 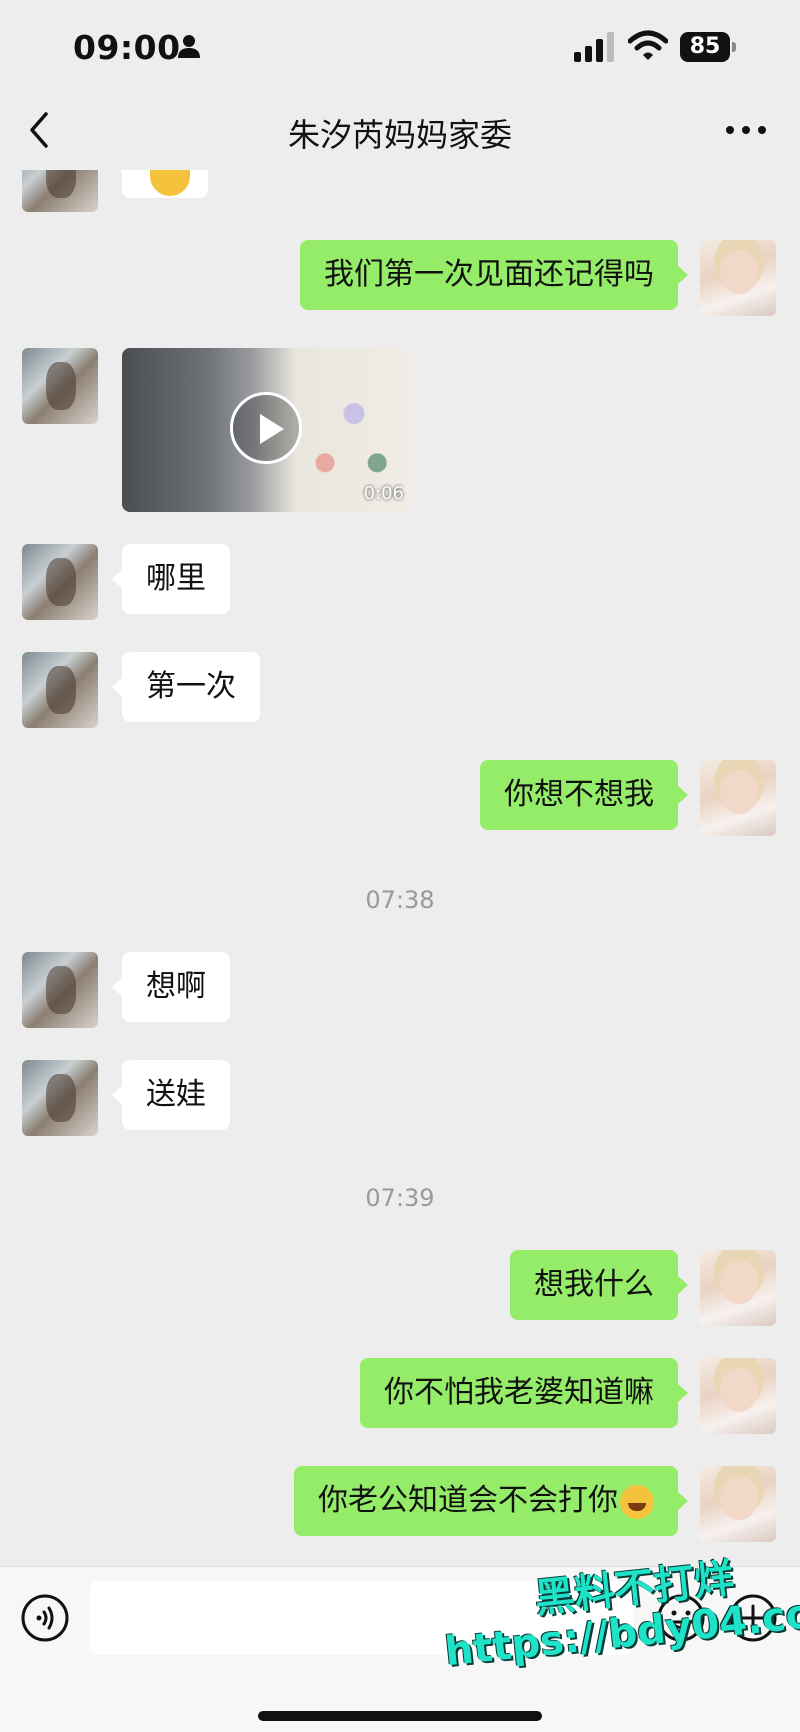 What do you see at coordinates (383, 493) in the screenshot?
I see `video-duration: 0:06` at bounding box center [383, 493].